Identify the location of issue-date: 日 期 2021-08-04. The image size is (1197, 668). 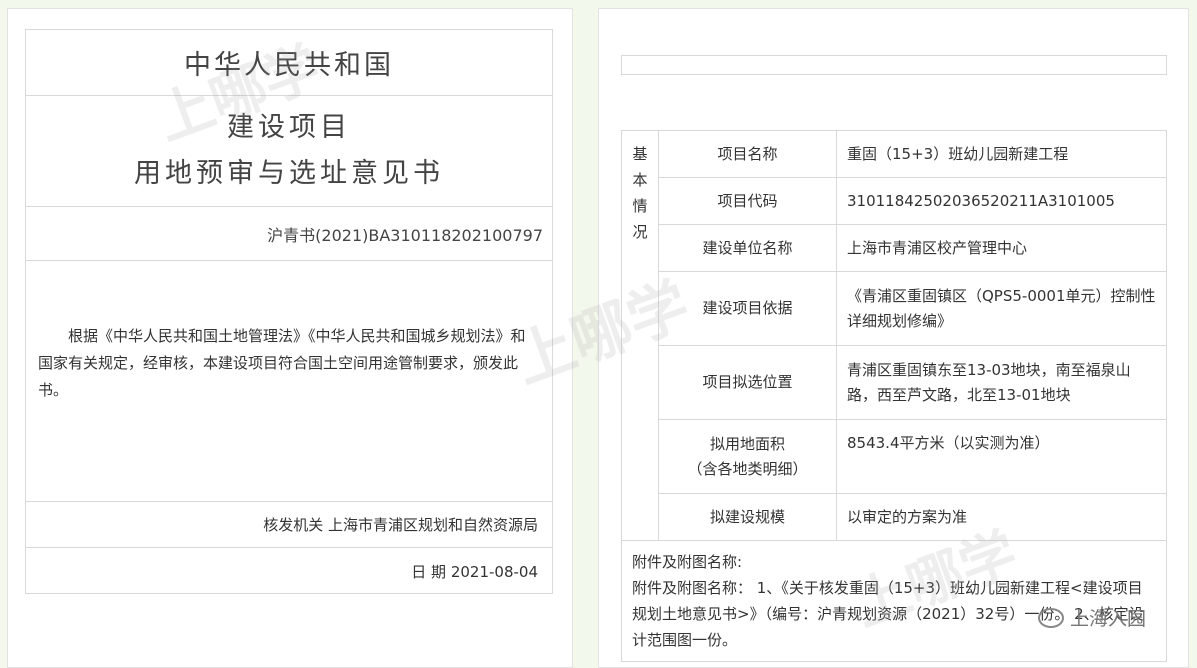
(474, 571).